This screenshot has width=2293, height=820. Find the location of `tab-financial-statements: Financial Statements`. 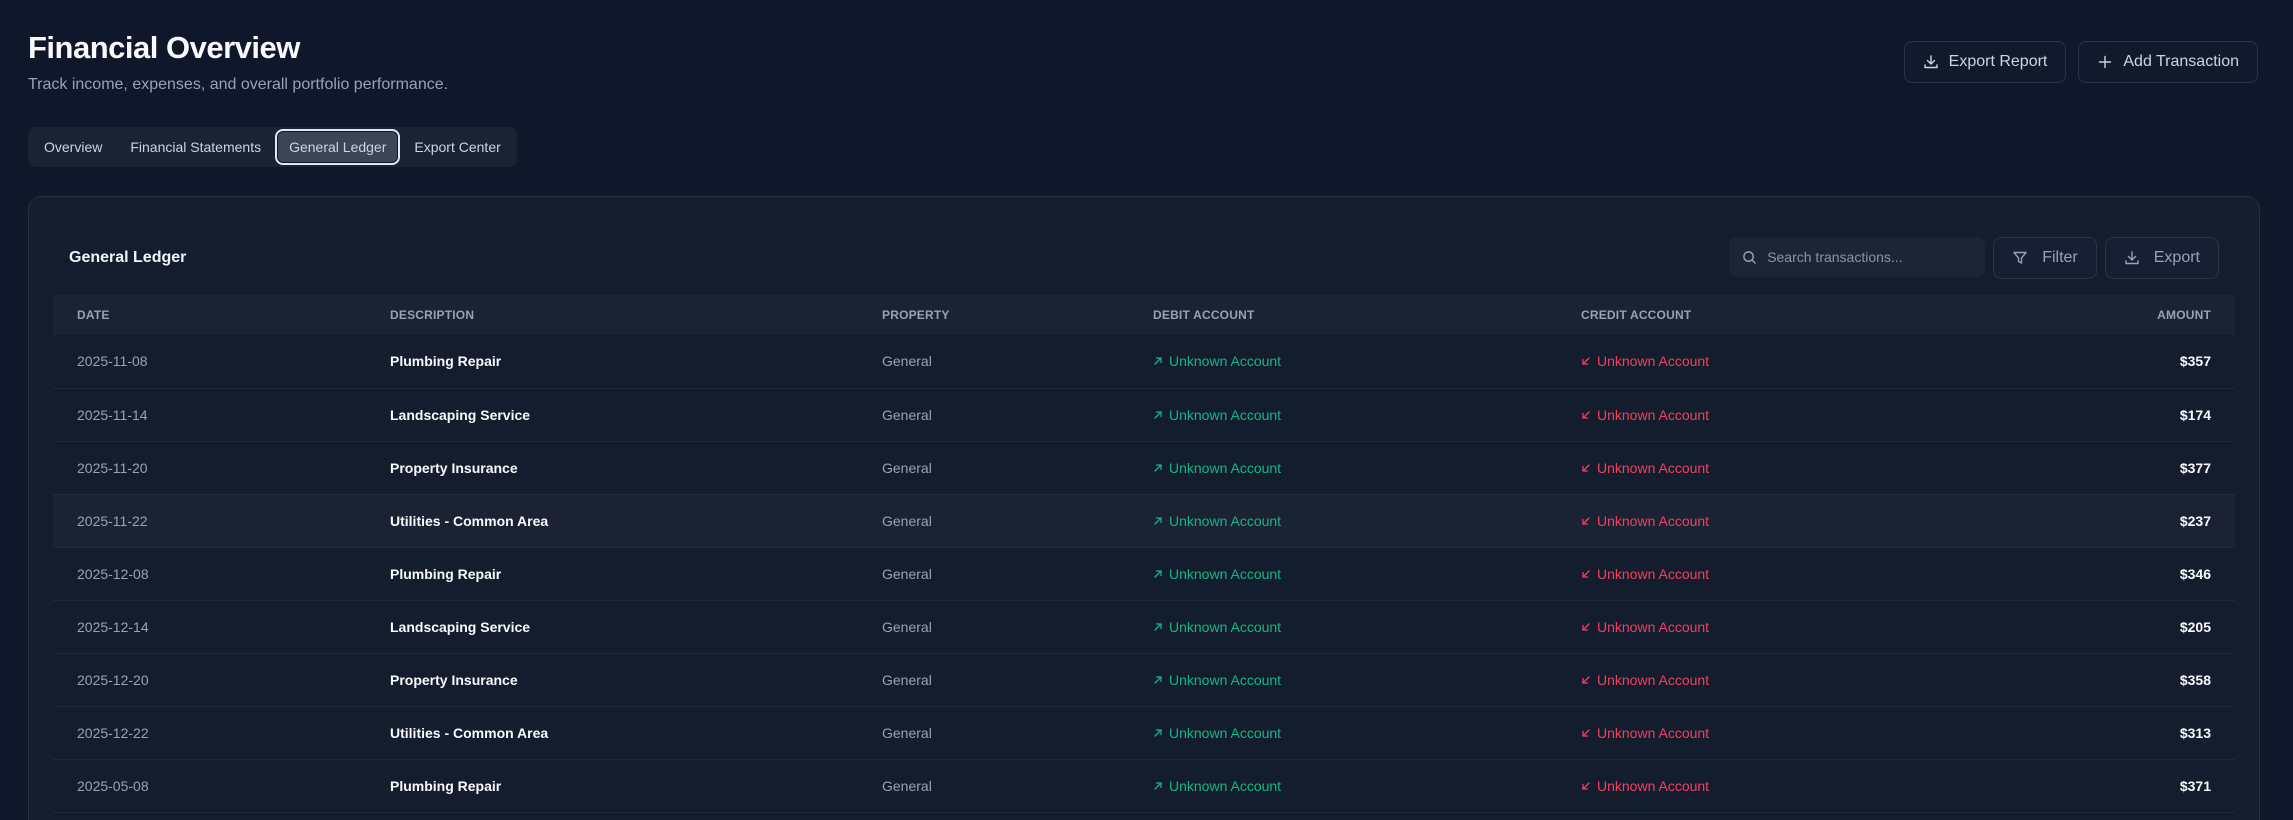

tab-financial-statements: Financial Statements is located at coordinates (195, 147).